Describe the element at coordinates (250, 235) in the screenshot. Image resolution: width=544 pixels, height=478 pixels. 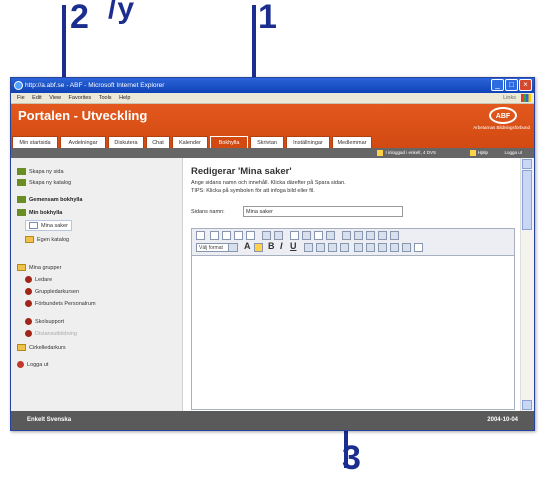
I see `paste-text-icon` at that location.